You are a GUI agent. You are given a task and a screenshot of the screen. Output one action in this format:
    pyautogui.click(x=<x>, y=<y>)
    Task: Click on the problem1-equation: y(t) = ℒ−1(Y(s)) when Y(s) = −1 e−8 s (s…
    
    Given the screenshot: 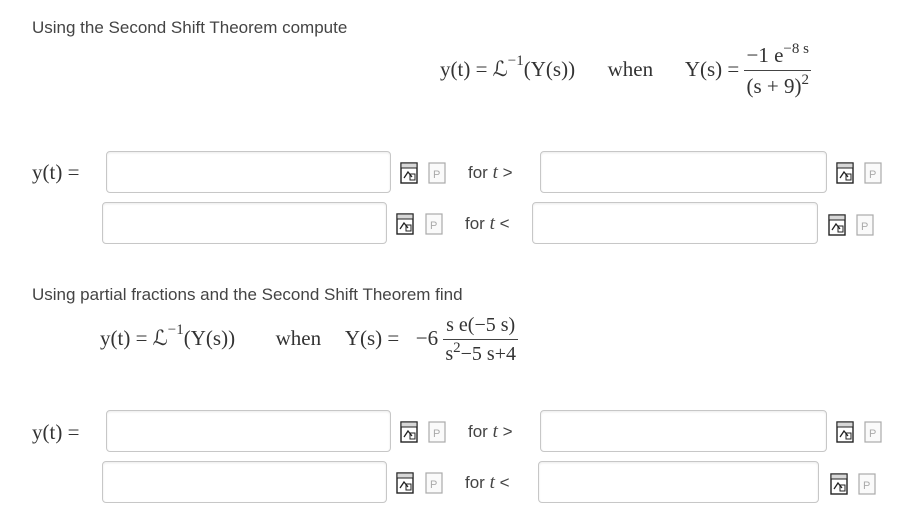 What is the action you would take?
    pyautogui.click(x=625, y=70)
    